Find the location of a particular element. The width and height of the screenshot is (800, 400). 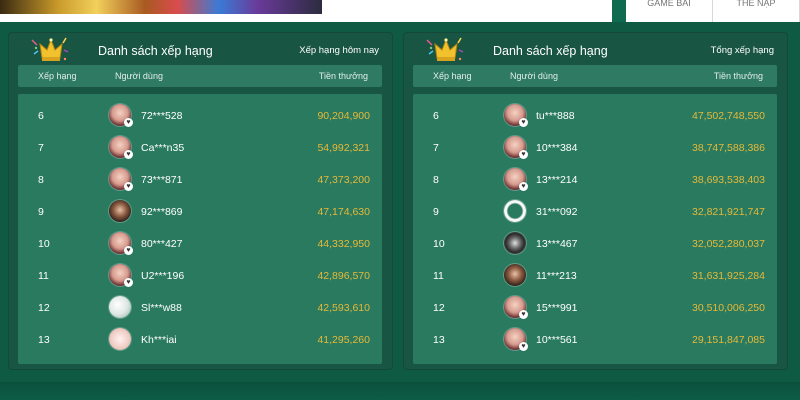

row-prize: 44,332,950 is located at coordinates (343, 244).